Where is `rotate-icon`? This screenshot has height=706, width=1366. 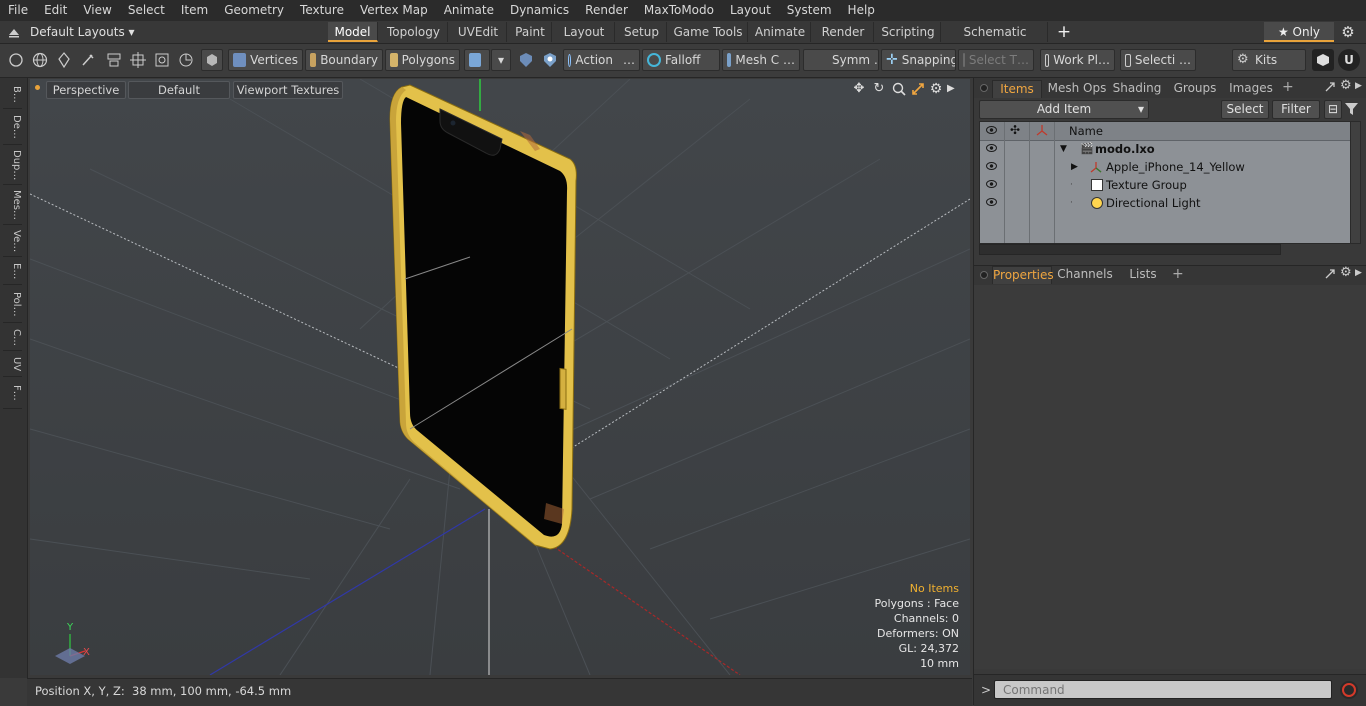
rotate-icon is located at coordinates (186, 60).